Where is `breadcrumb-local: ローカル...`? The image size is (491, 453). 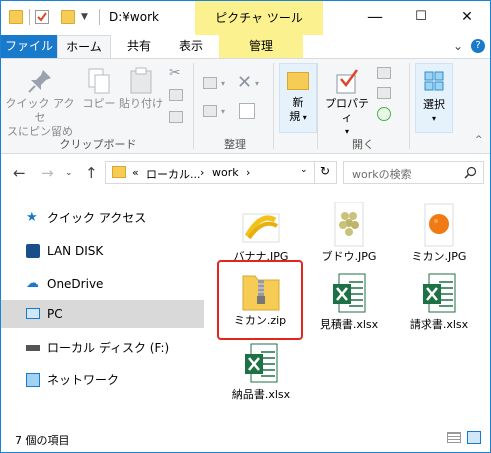
breadcrumb-local: ローカル... is located at coordinates (173, 174).